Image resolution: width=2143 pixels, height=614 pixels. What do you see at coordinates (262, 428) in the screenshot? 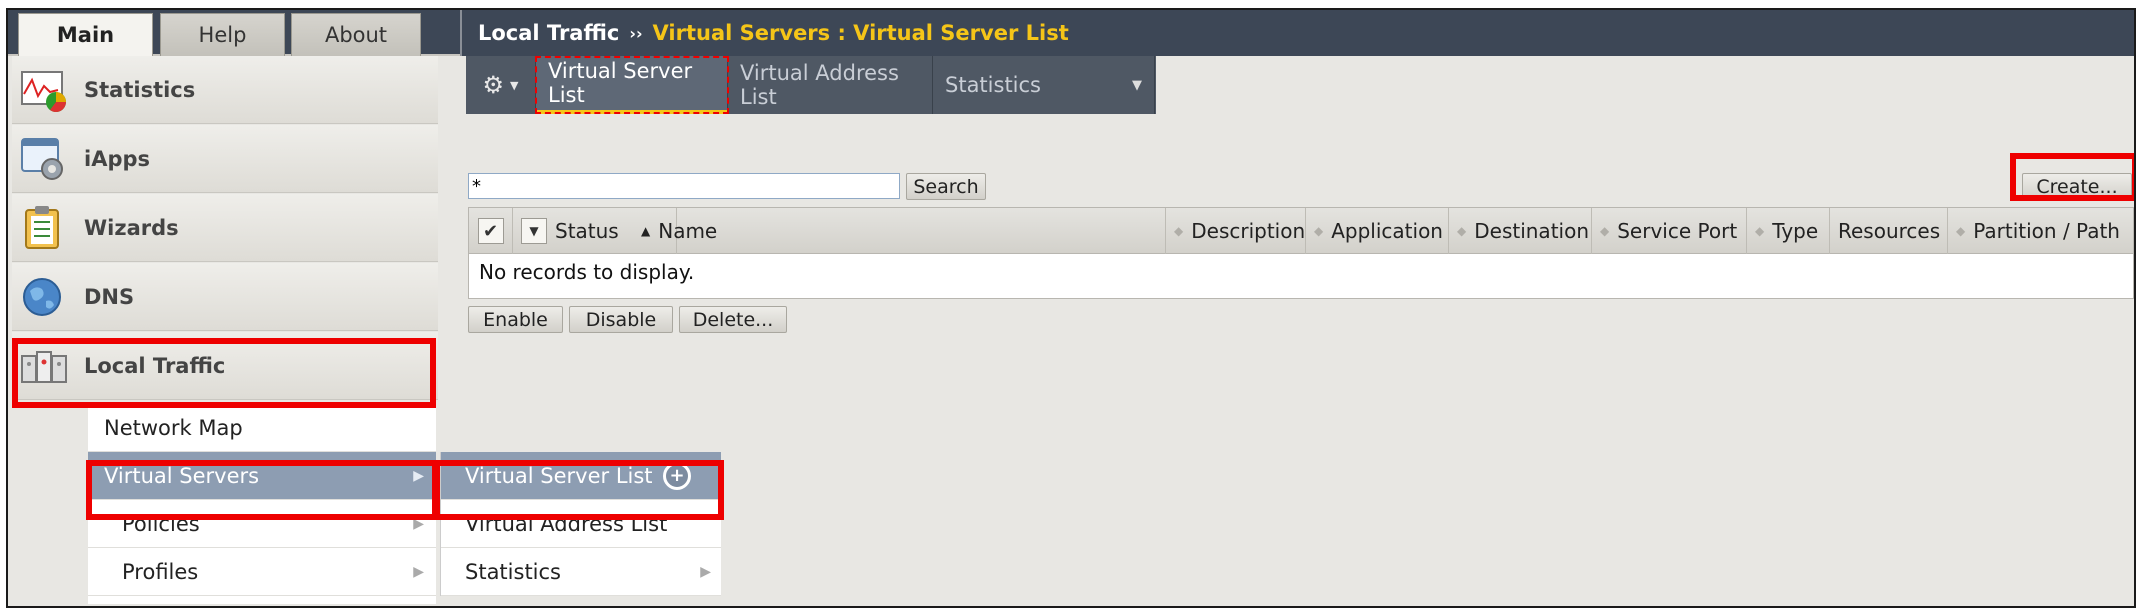
I see `submenu-item-network-map: Network Map` at bounding box center [262, 428].